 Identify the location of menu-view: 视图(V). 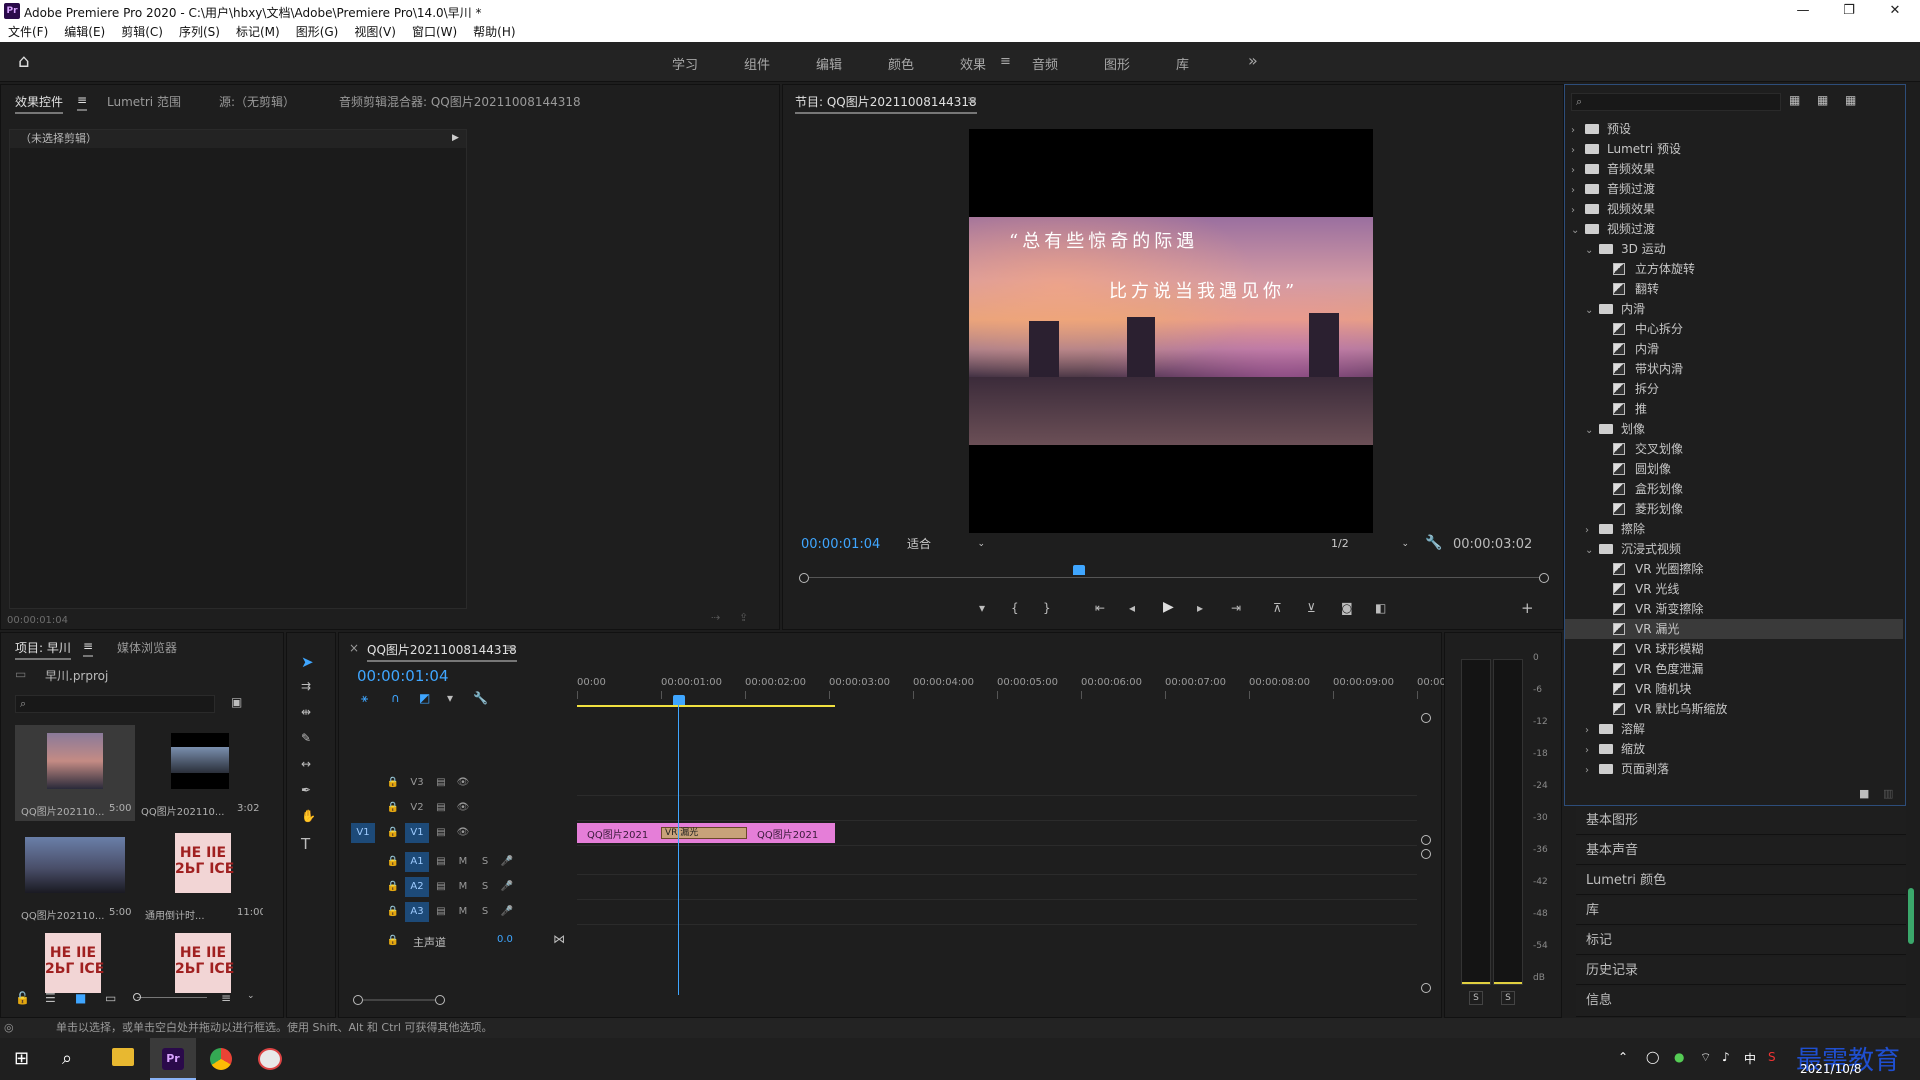
(375, 32).